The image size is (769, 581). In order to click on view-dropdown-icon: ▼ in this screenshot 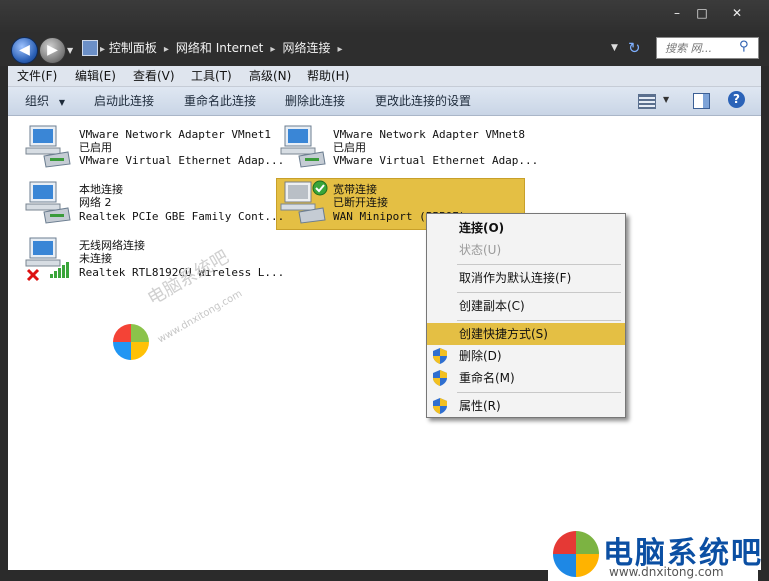, I will do `click(666, 99)`.